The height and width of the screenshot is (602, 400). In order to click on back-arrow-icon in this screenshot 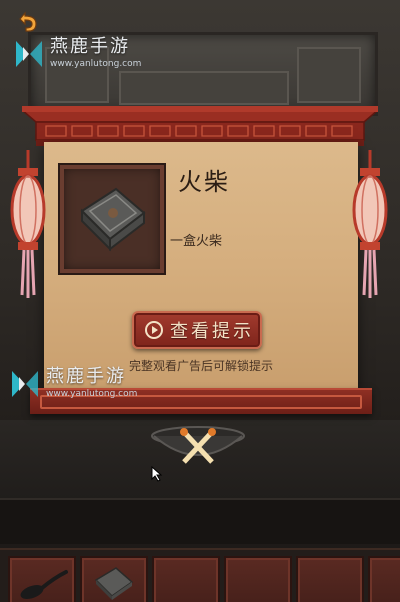, I will do `click(28, 21)`.